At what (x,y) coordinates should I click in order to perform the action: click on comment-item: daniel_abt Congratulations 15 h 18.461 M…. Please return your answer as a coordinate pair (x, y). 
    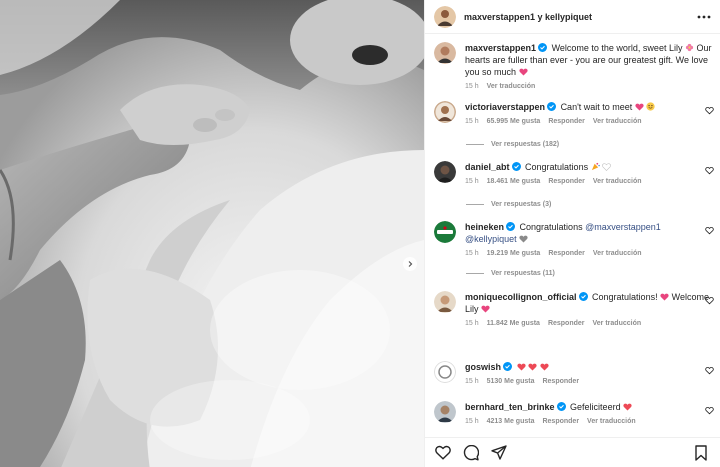
    Looking at the image, I should click on (574, 173).